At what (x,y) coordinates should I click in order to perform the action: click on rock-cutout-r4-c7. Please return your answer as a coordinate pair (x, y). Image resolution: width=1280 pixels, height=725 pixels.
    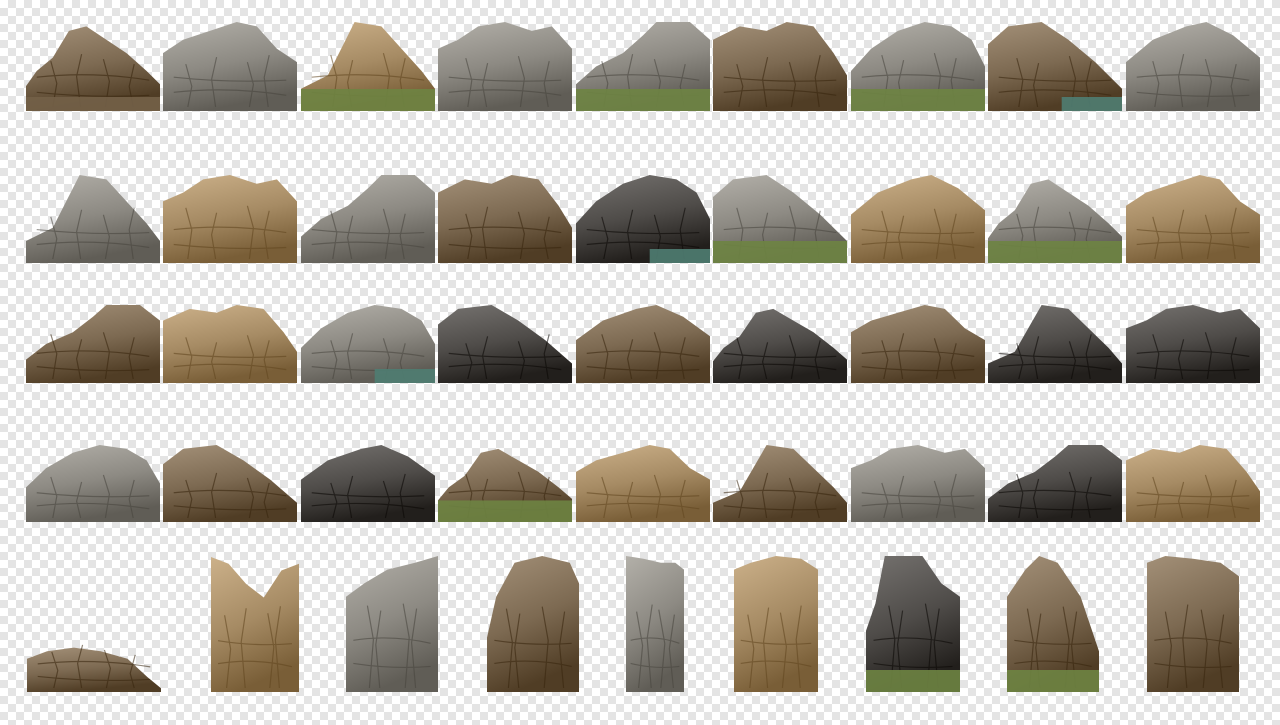
    Looking at the image, I should click on (918, 483).